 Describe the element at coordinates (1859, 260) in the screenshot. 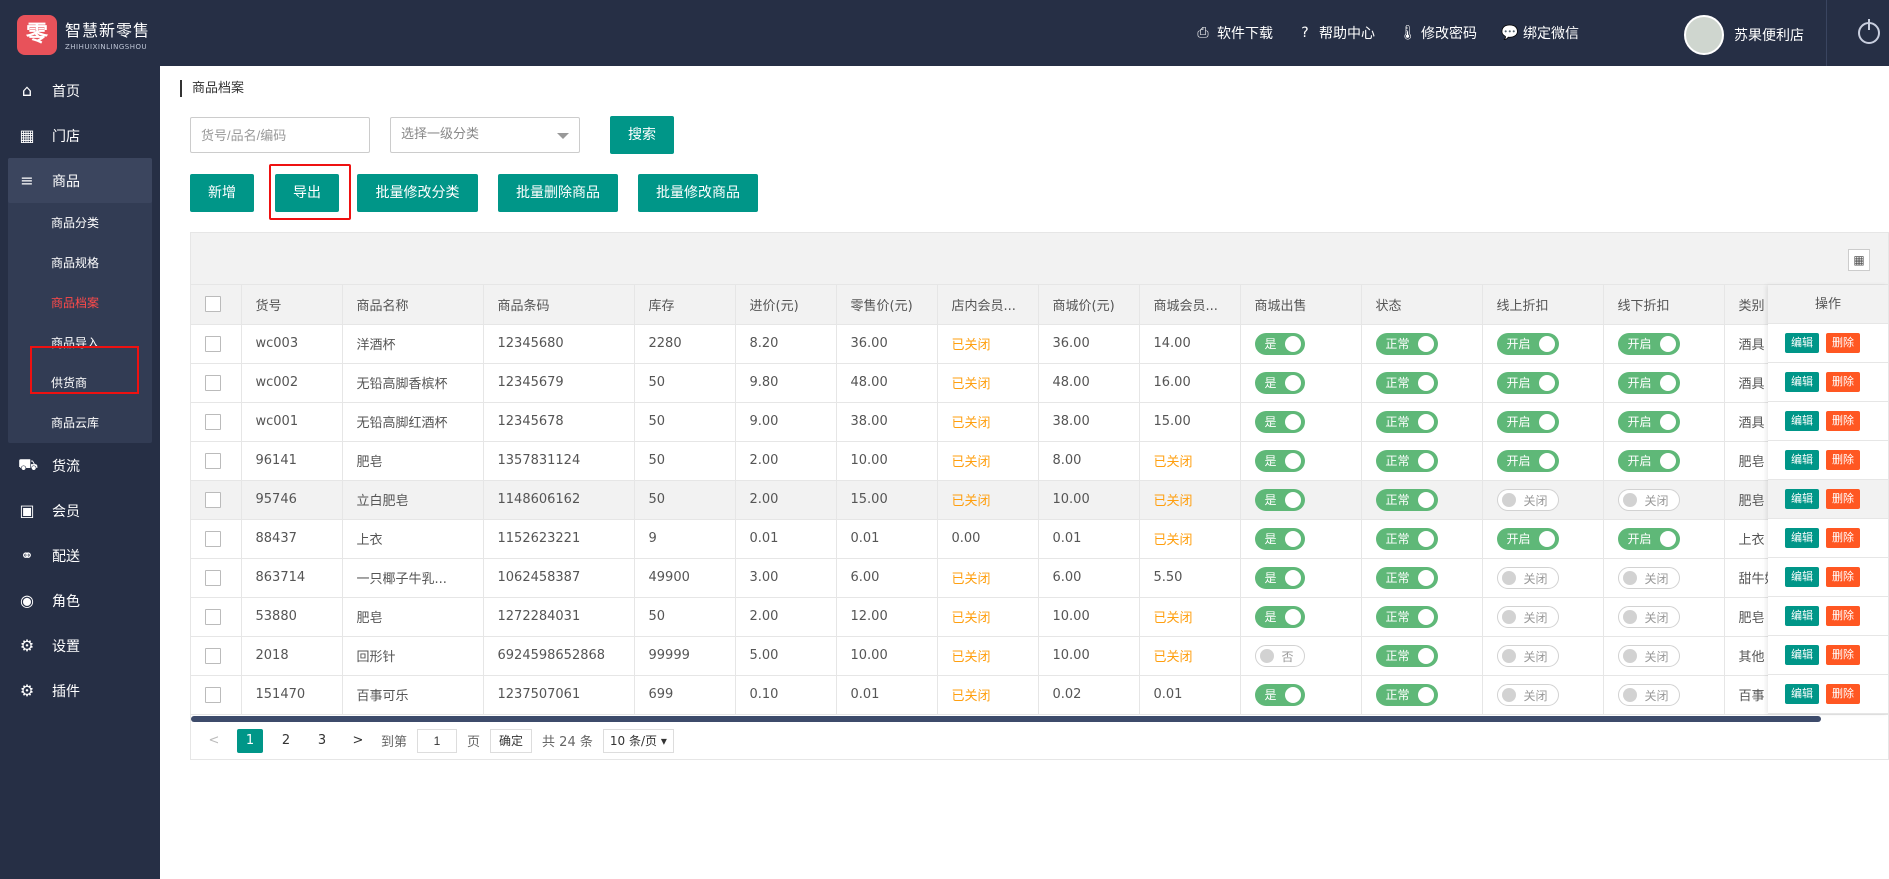

I see `columns-icon: ▦` at that location.